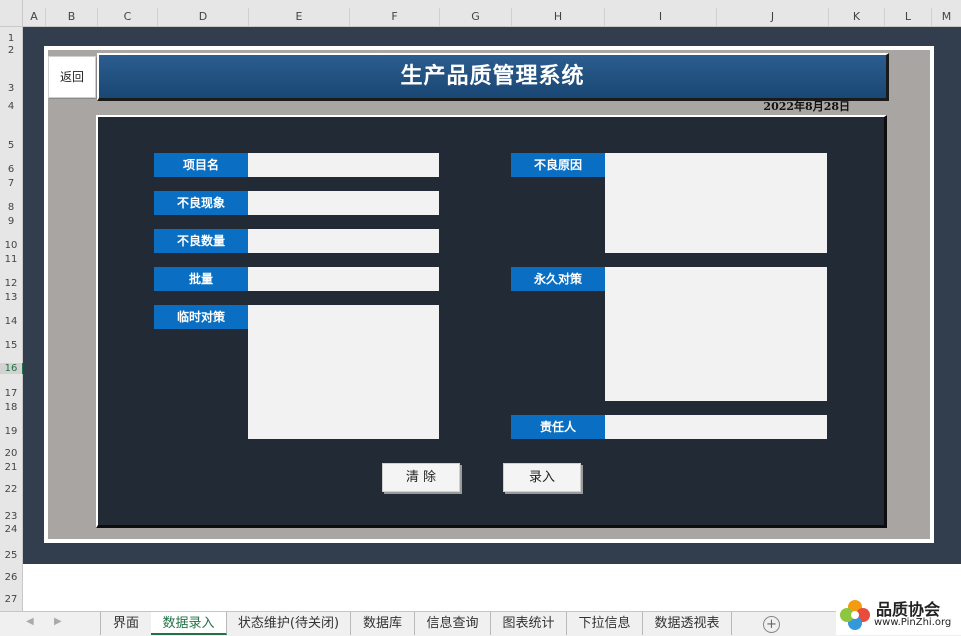 The height and width of the screenshot is (636, 961). Describe the element at coordinates (542, 477) in the screenshot. I see `submit-button: 录入` at that location.